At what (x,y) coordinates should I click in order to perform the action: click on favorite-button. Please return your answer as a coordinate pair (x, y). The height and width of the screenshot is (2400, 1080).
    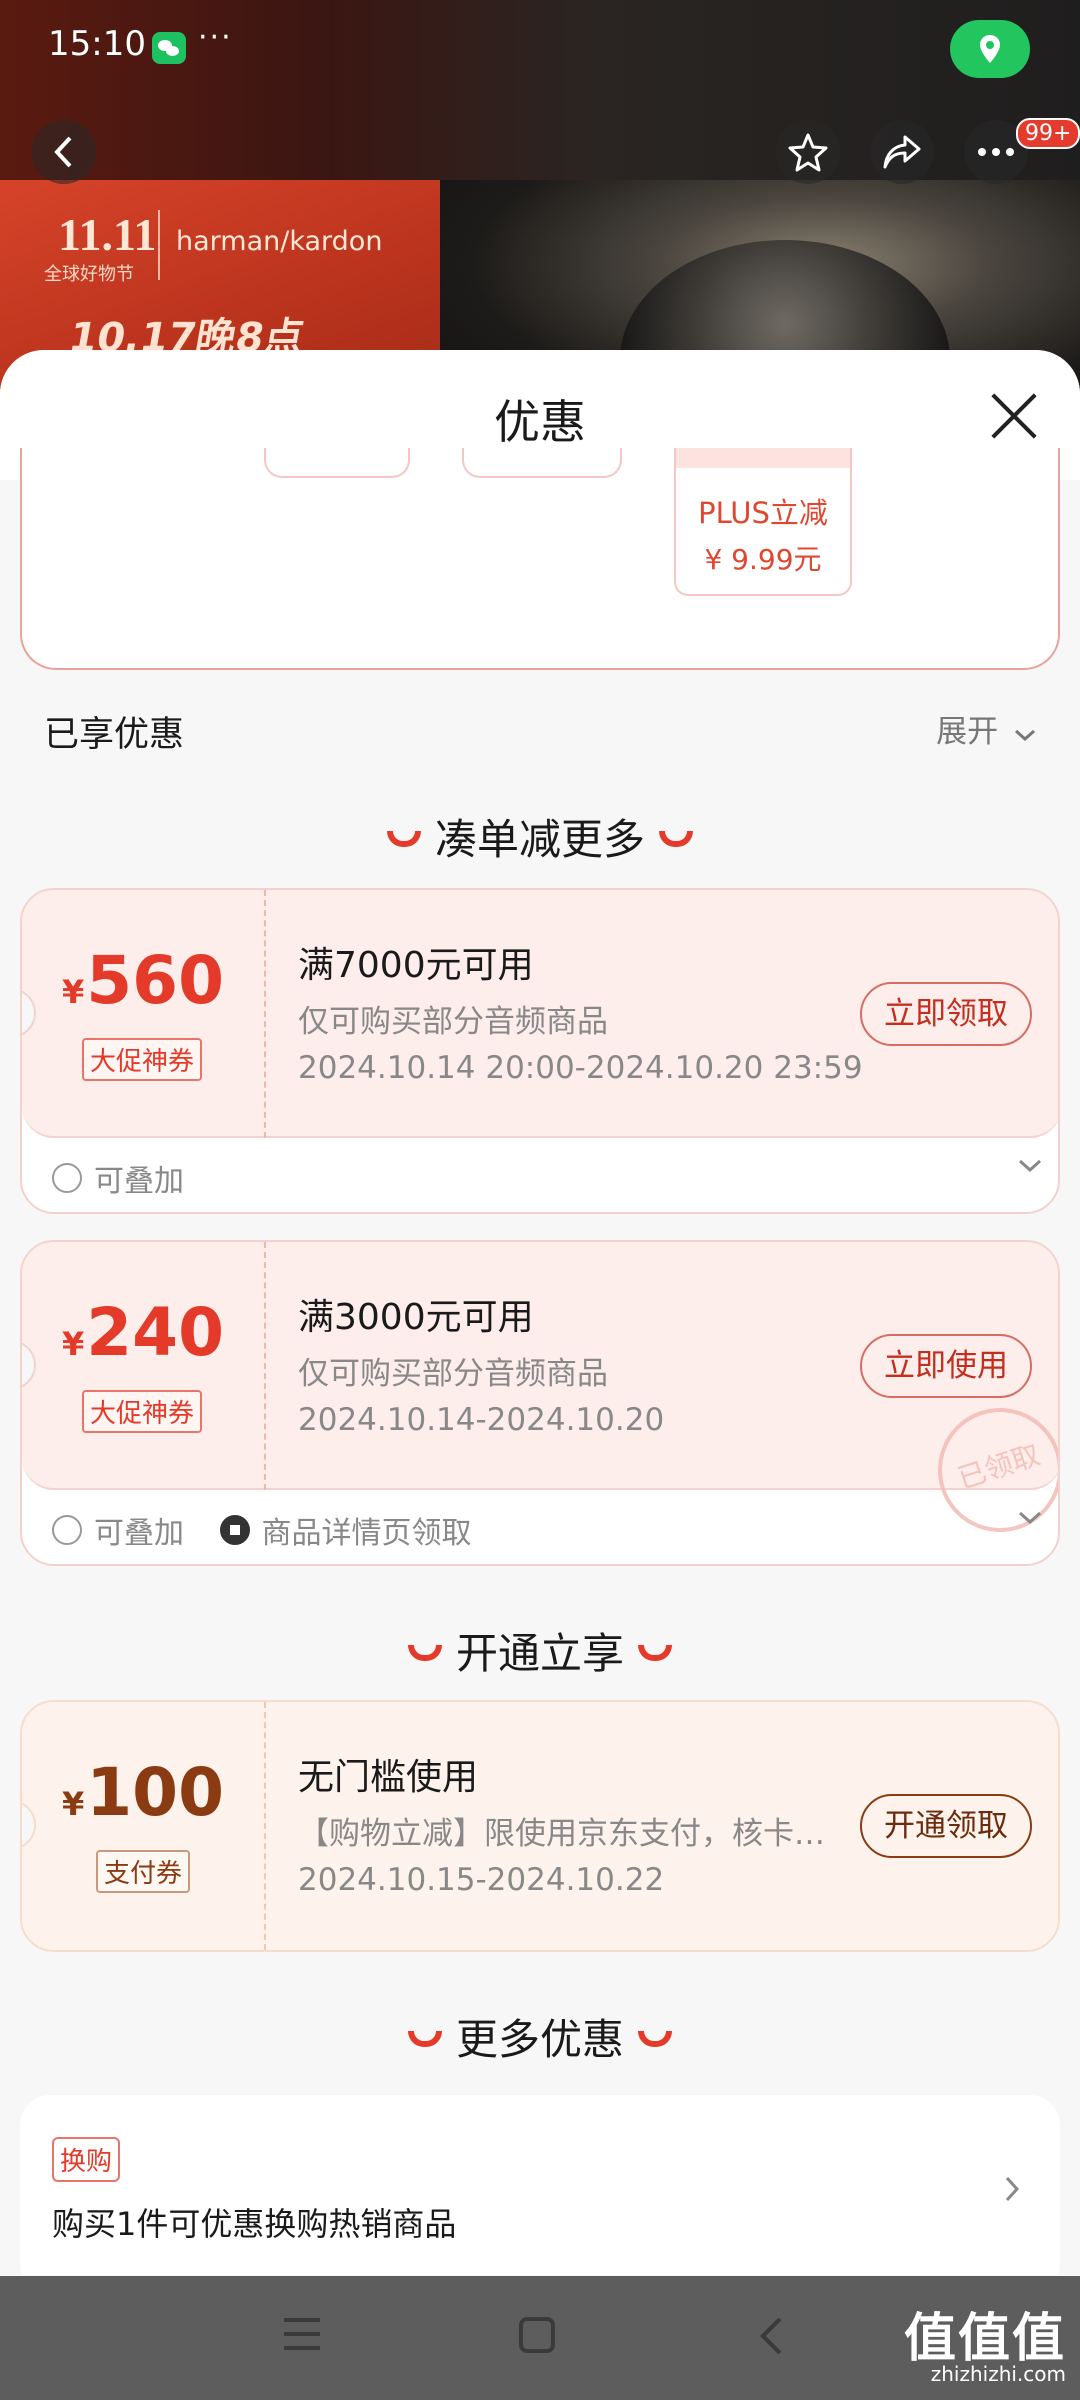
    Looking at the image, I should click on (808, 152).